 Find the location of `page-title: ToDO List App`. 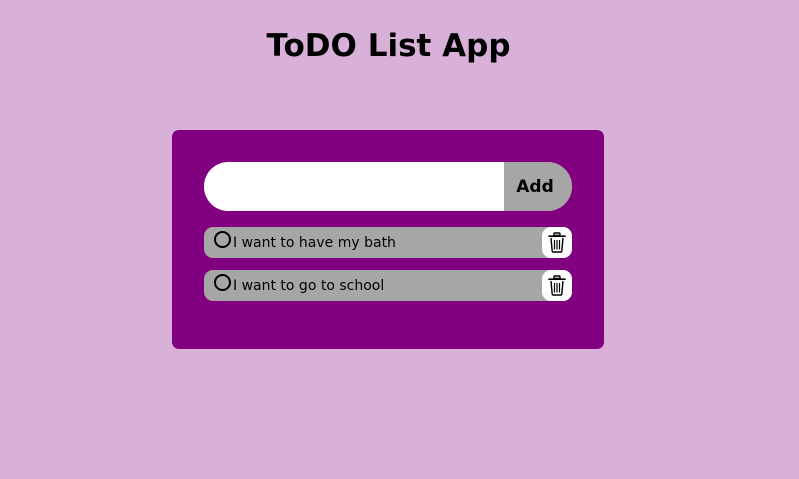

page-title: ToDO List App is located at coordinates (388, 46).